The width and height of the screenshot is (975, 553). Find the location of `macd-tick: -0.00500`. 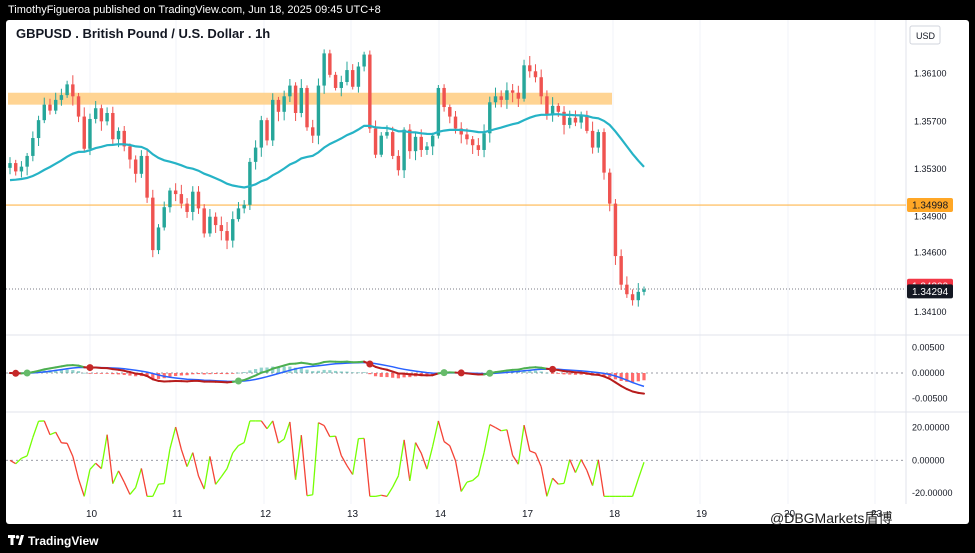

macd-tick: -0.00500 is located at coordinates (930, 399).